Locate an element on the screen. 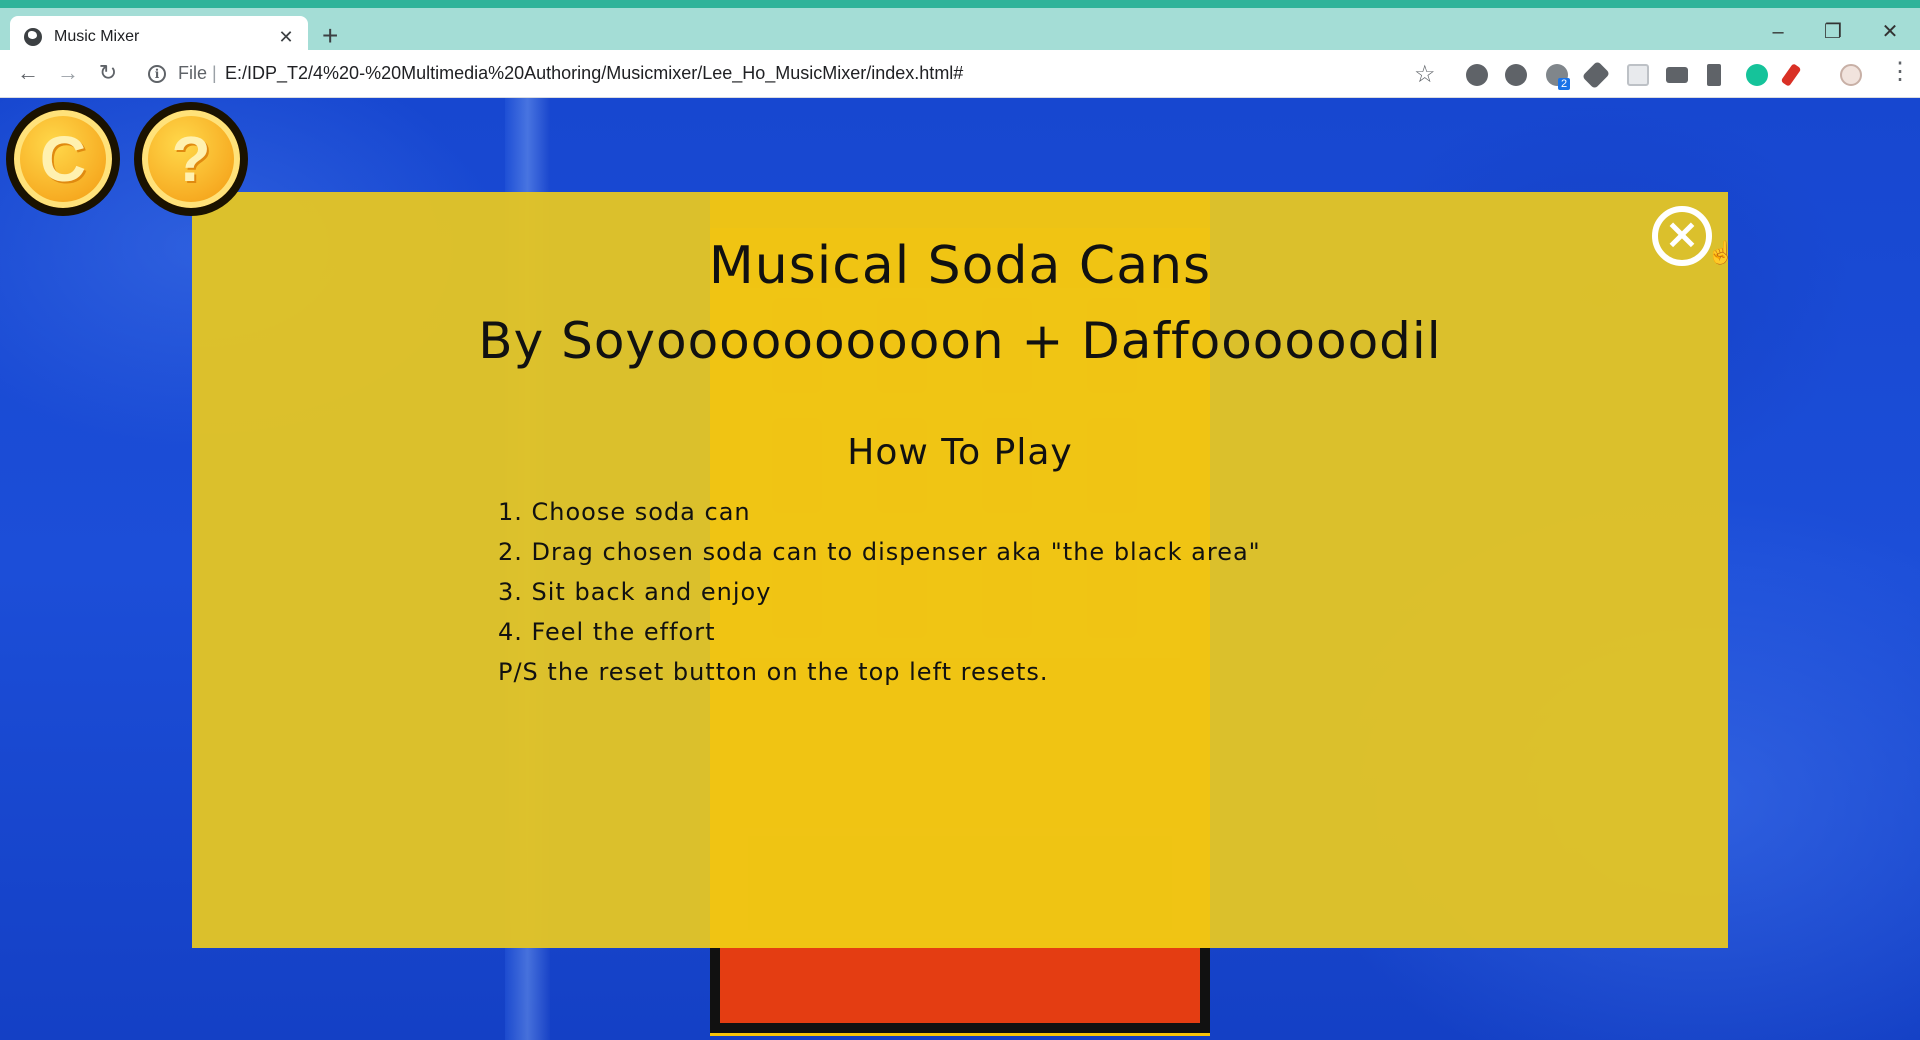 This screenshot has height=1040, width=1920. cast-icon is located at coordinates (1677, 75).